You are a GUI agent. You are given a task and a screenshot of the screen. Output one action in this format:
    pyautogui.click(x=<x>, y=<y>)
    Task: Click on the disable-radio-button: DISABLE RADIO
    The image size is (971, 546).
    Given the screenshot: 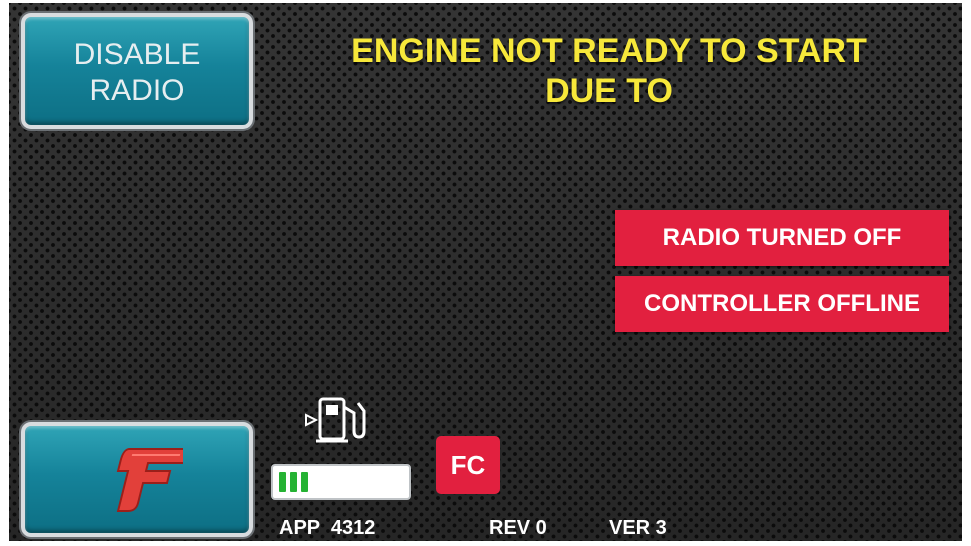 What is the action you would take?
    pyautogui.click(x=137, y=71)
    